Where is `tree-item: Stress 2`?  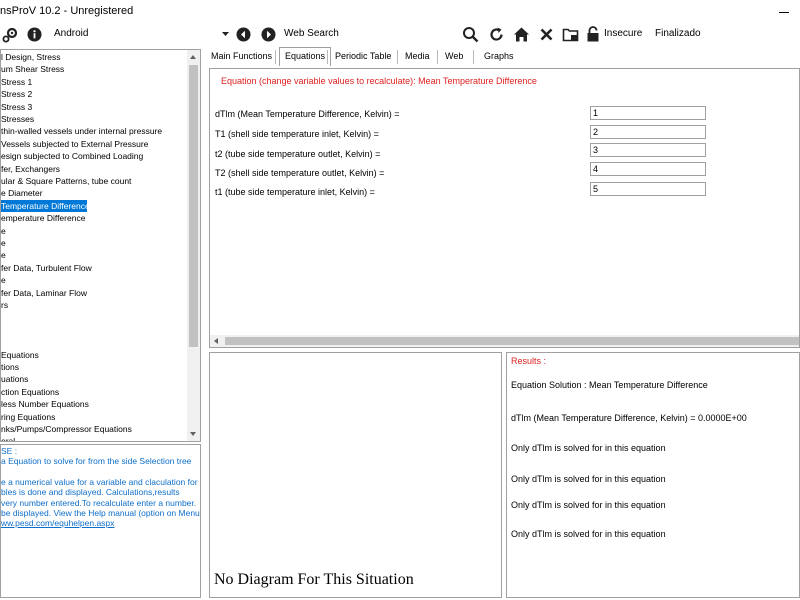 tree-item: Stress 2 is located at coordinates (16, 94).